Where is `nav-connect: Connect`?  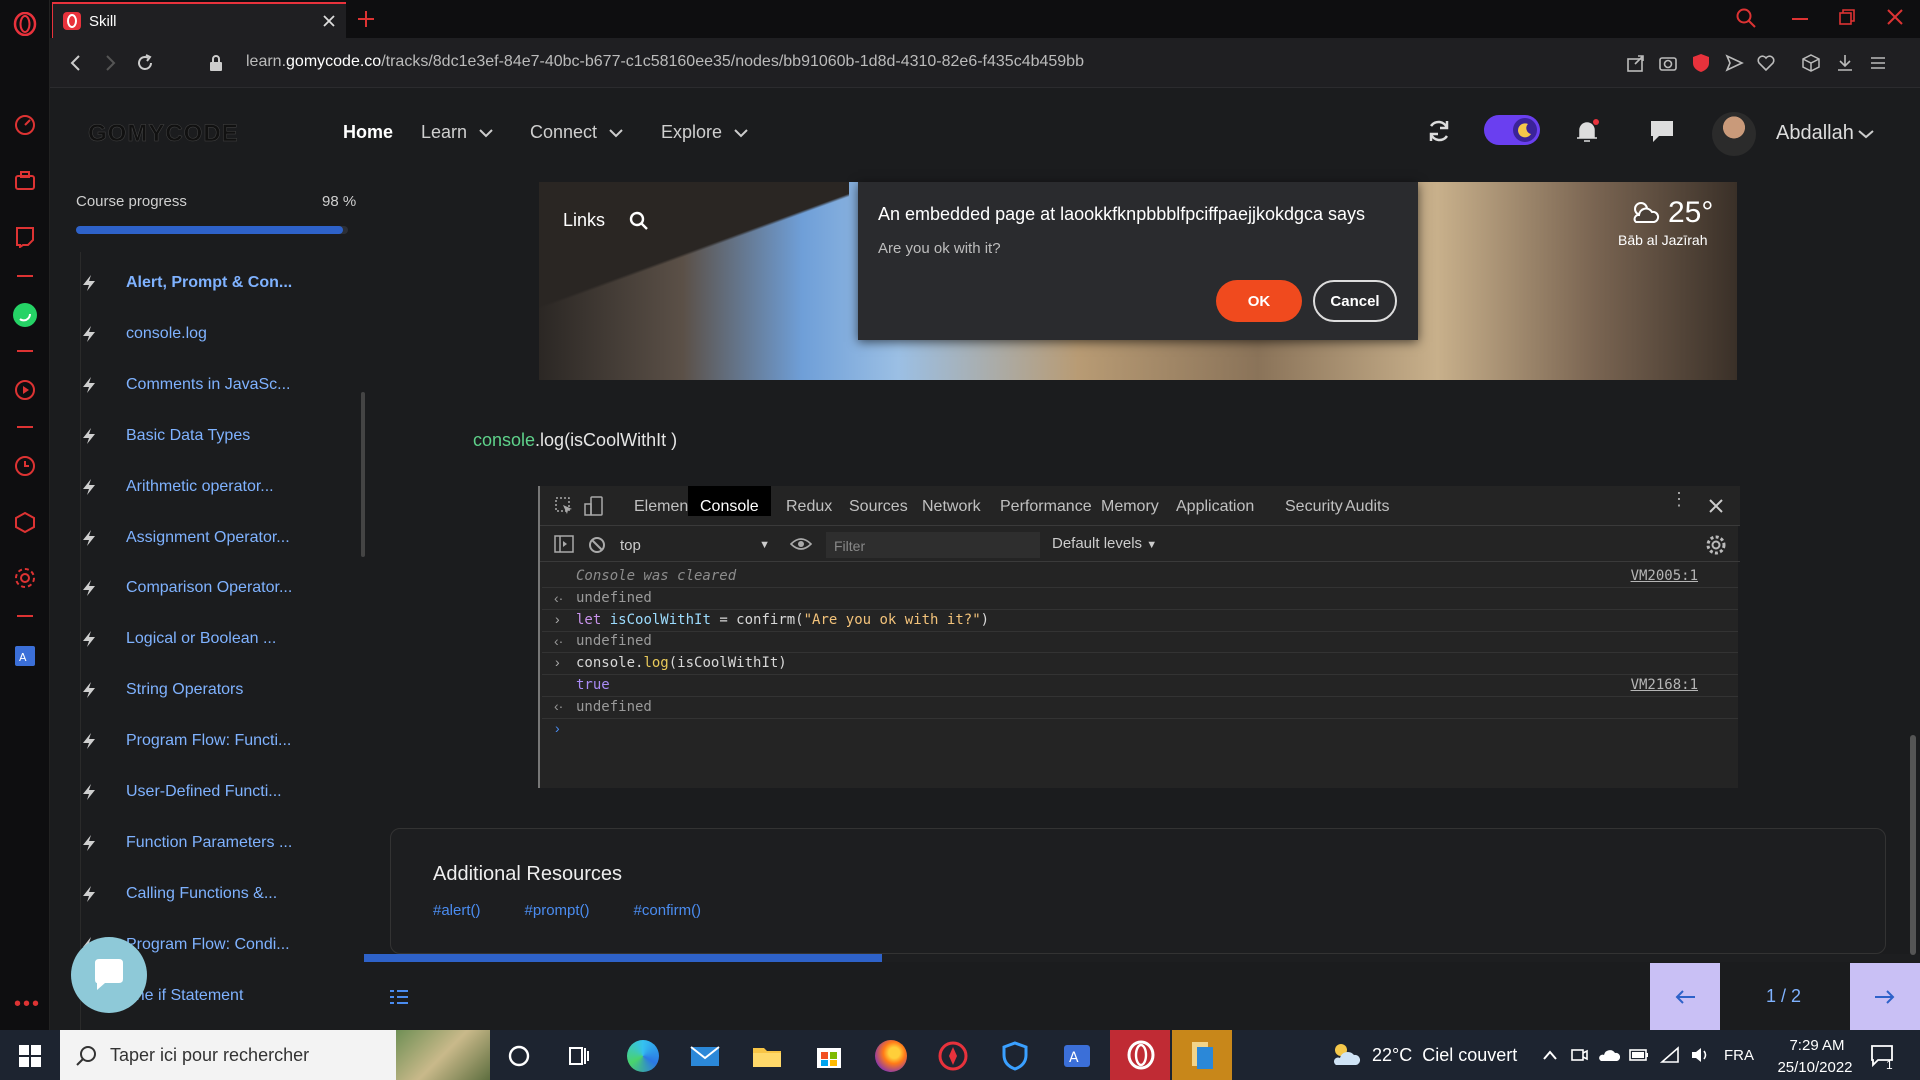 nav-connect: Connect is located at coordinates (576, 132).